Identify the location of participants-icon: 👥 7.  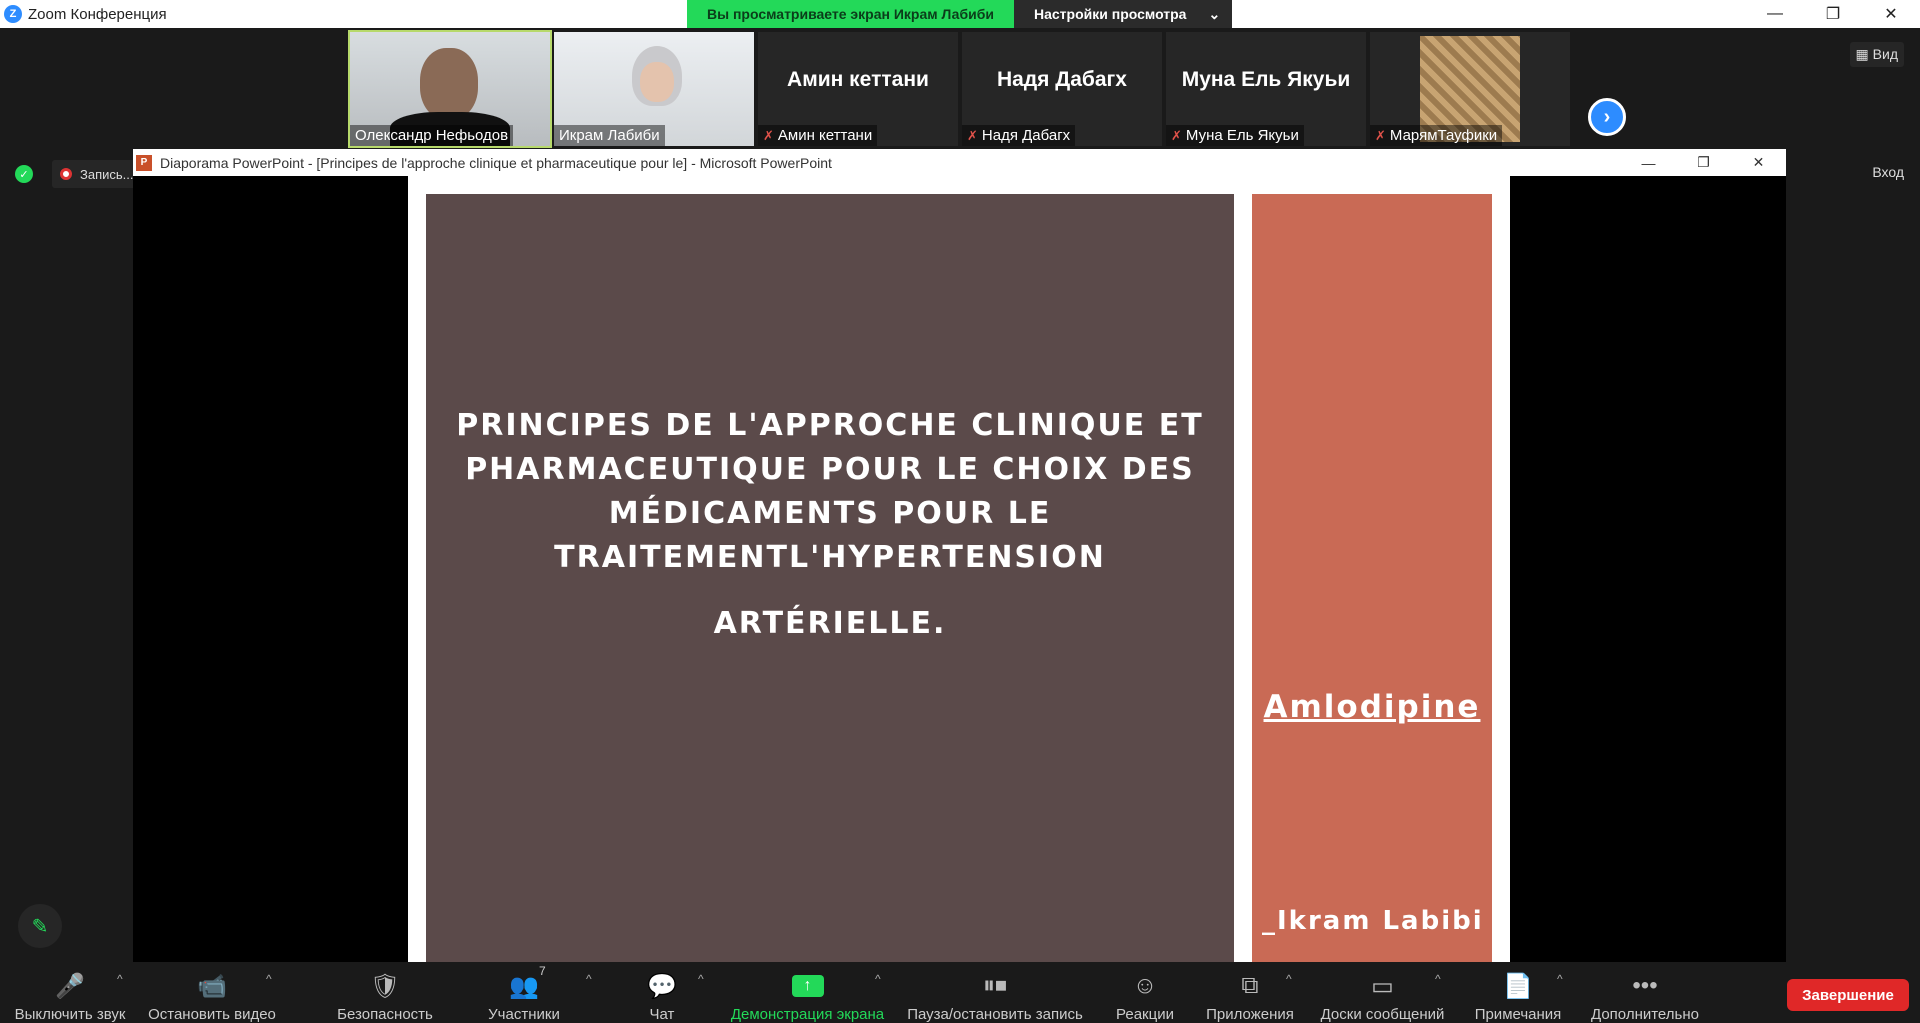
(527, 982).